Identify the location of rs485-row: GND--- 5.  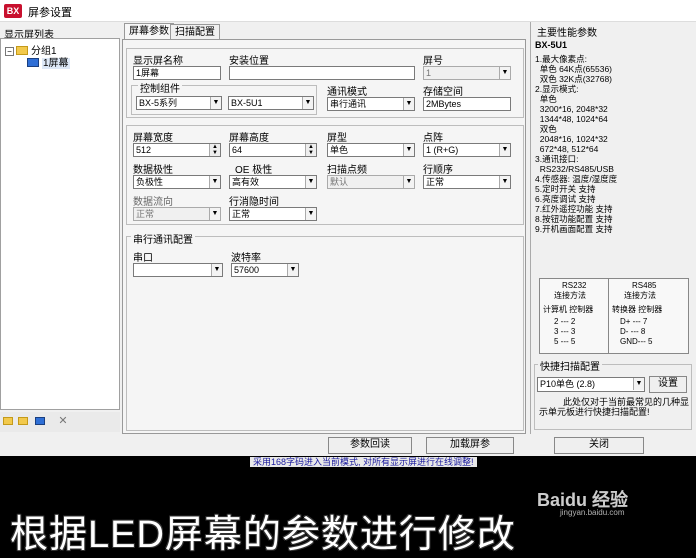
(636, 341).